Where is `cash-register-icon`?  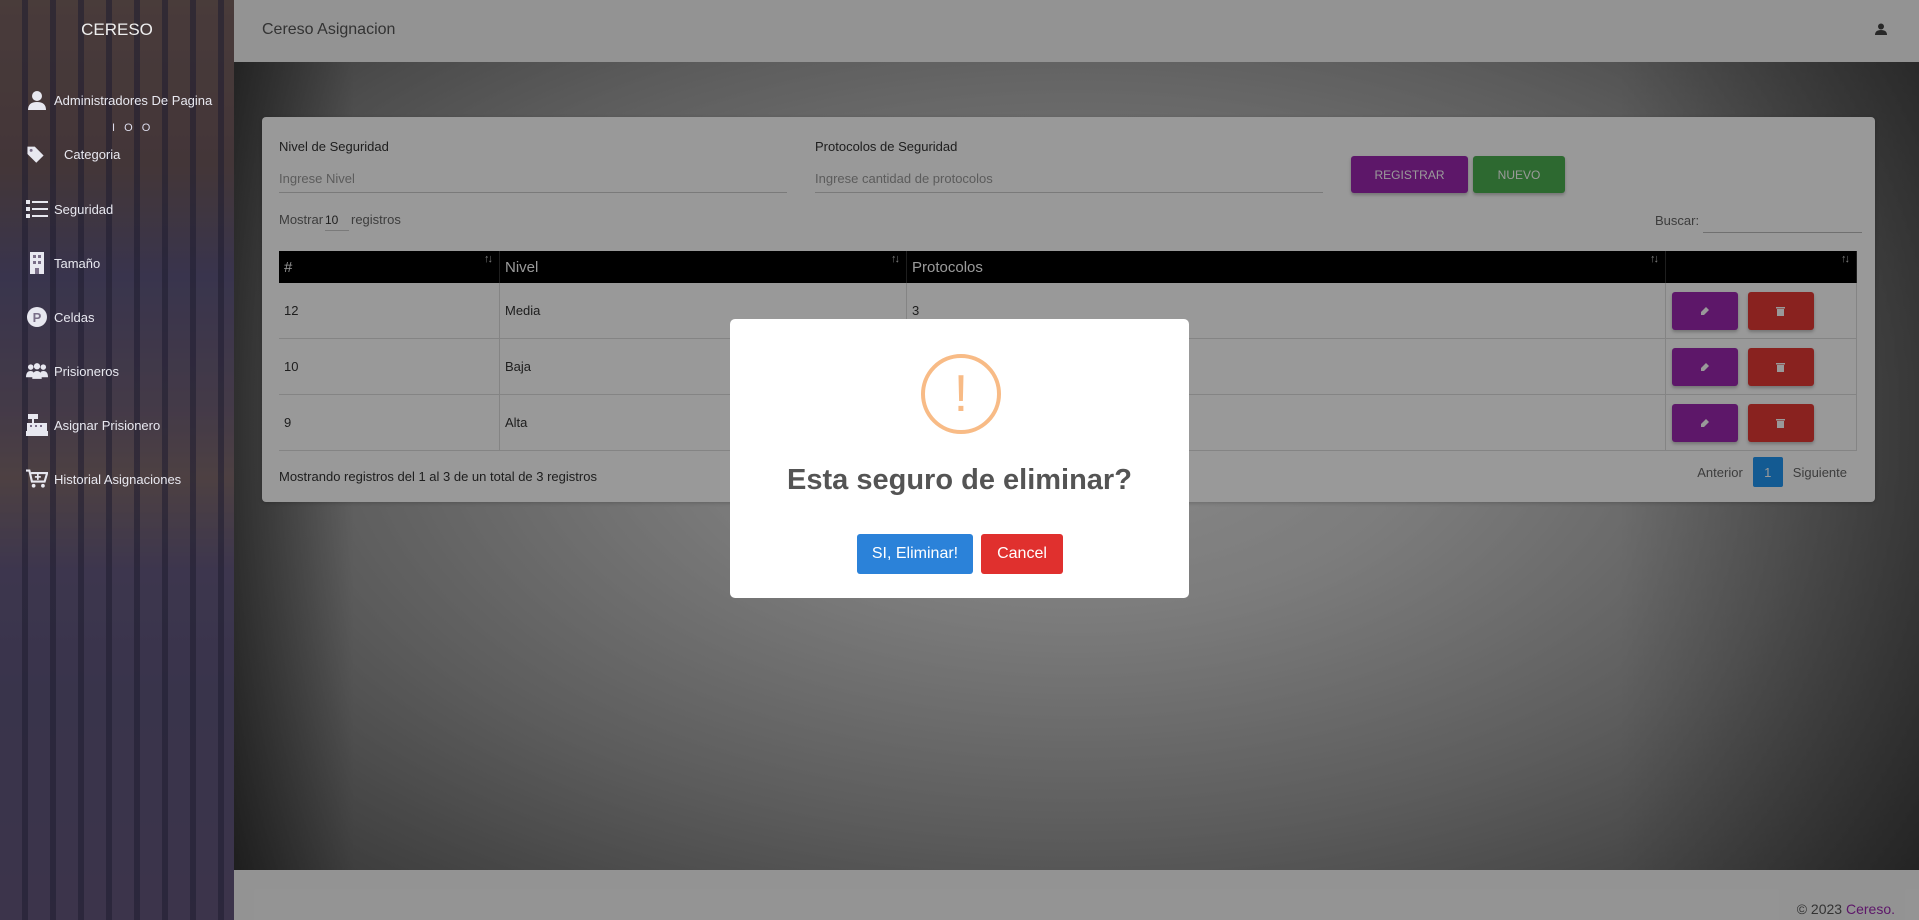 cash-register-icon is located at coordinates (37, 425).